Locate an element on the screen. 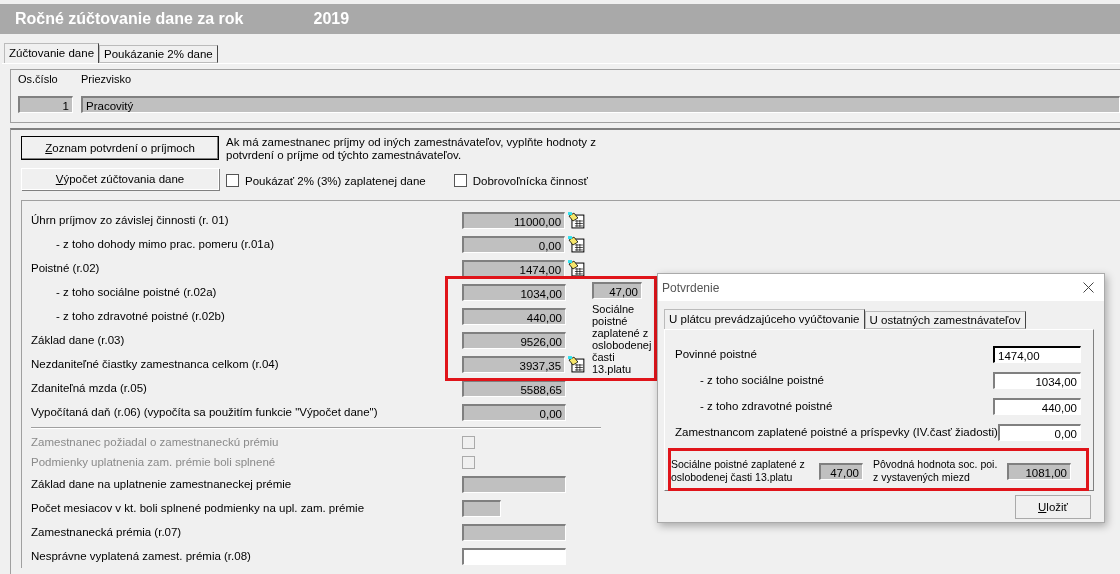  field-label: - z toho sociálne poistné is located at coordinates (762, 380).